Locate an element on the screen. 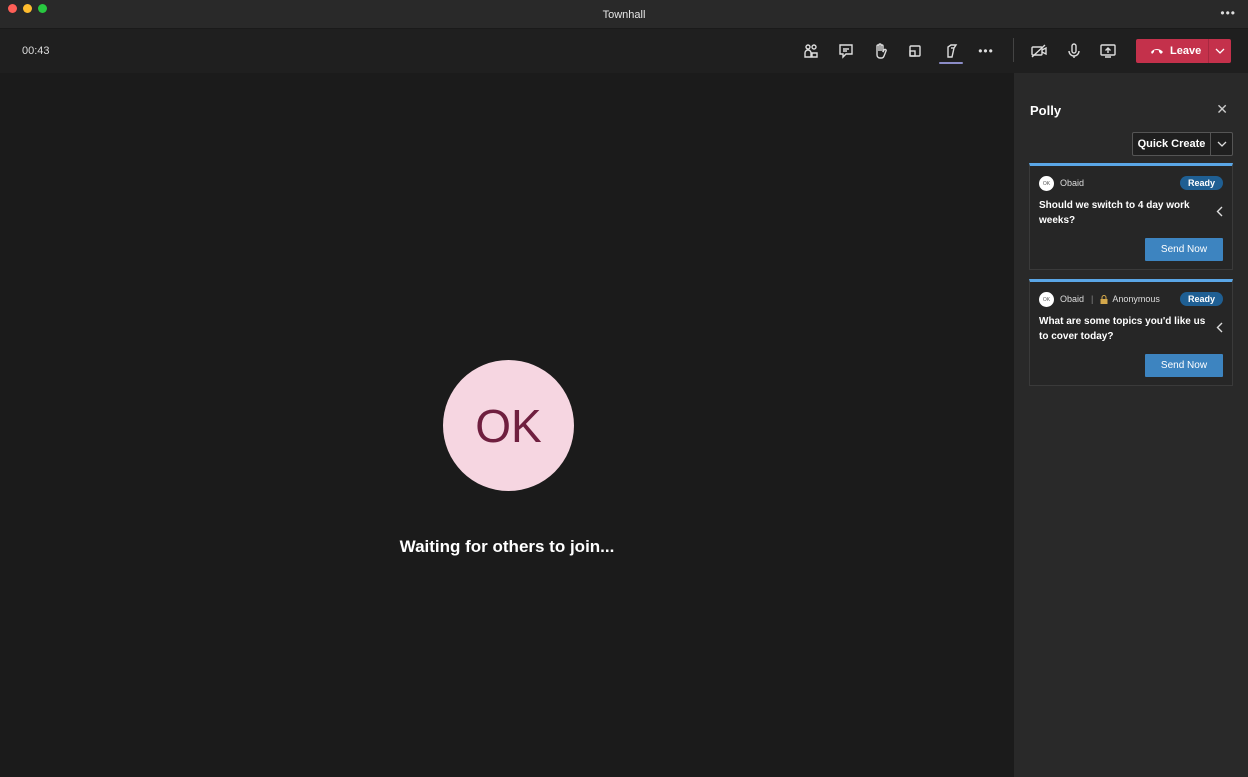 Image resolution: width=1248 pixels, height=777 pixels. poll-meta: Obaid is located at coordinates (1072, 183).